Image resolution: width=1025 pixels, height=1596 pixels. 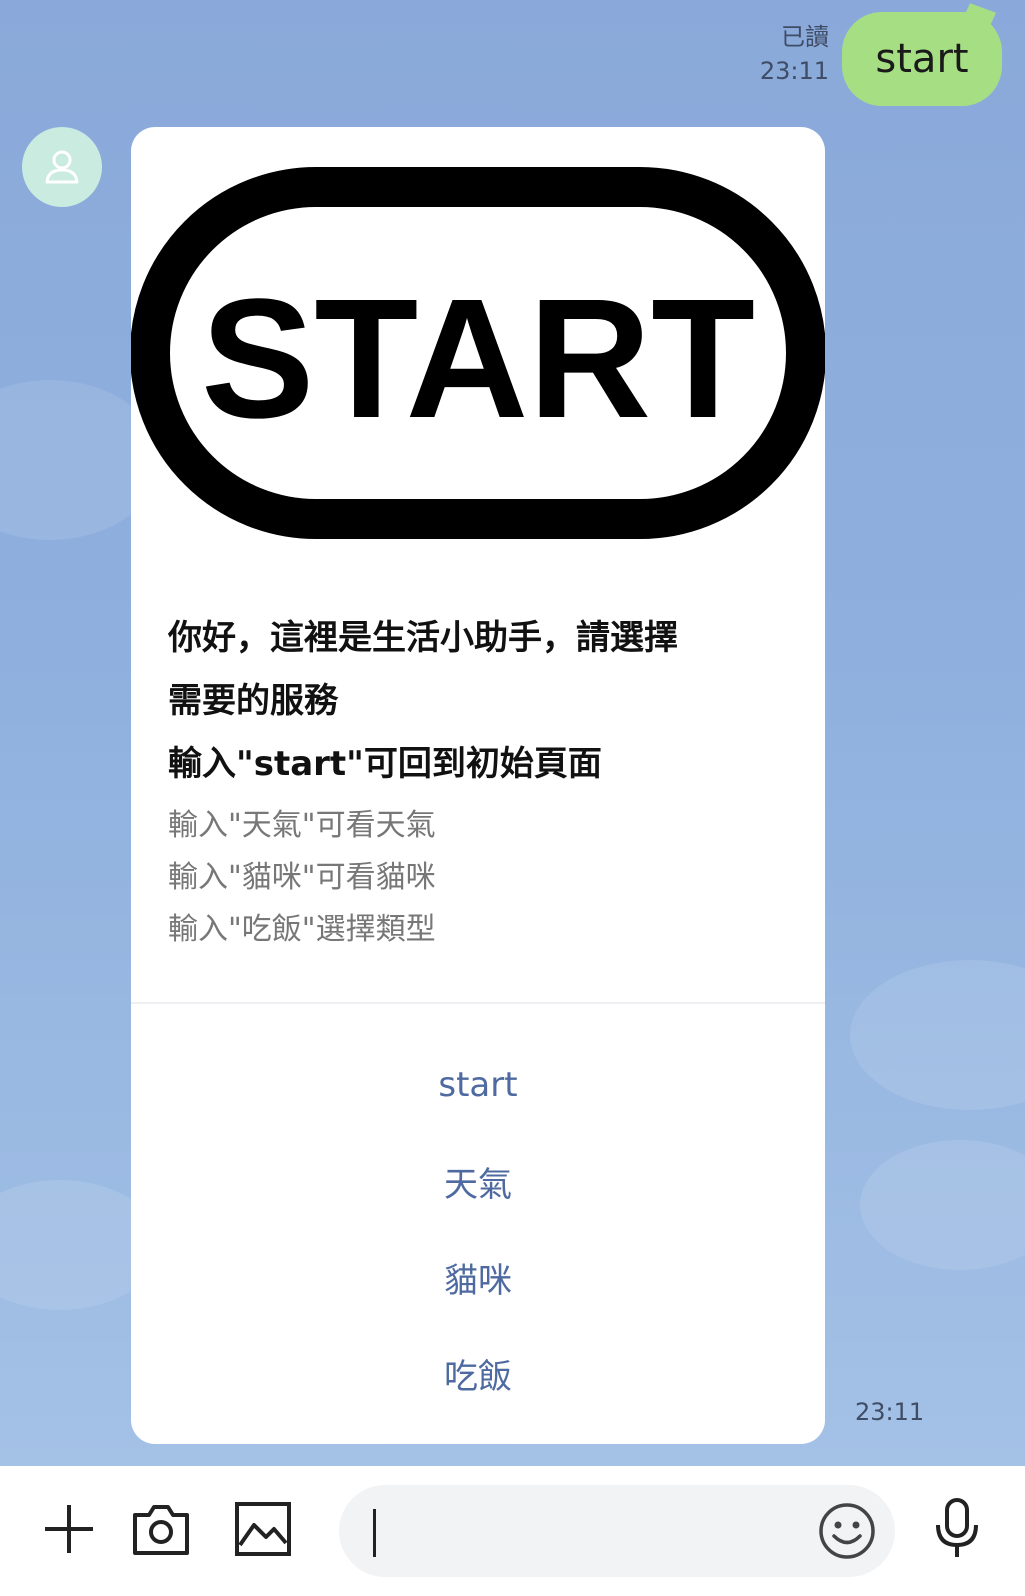 I want to click on hint-line: 輸入"天氣"可看天氣, so click(x=302, y=825).